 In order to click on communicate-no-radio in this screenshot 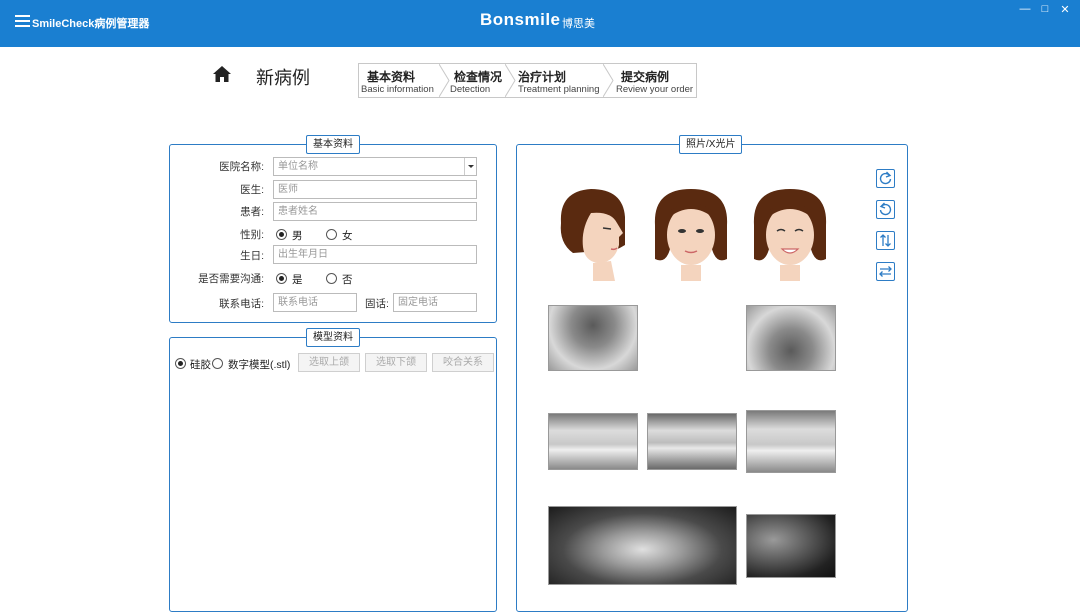, I will do `click(331, 278)`.